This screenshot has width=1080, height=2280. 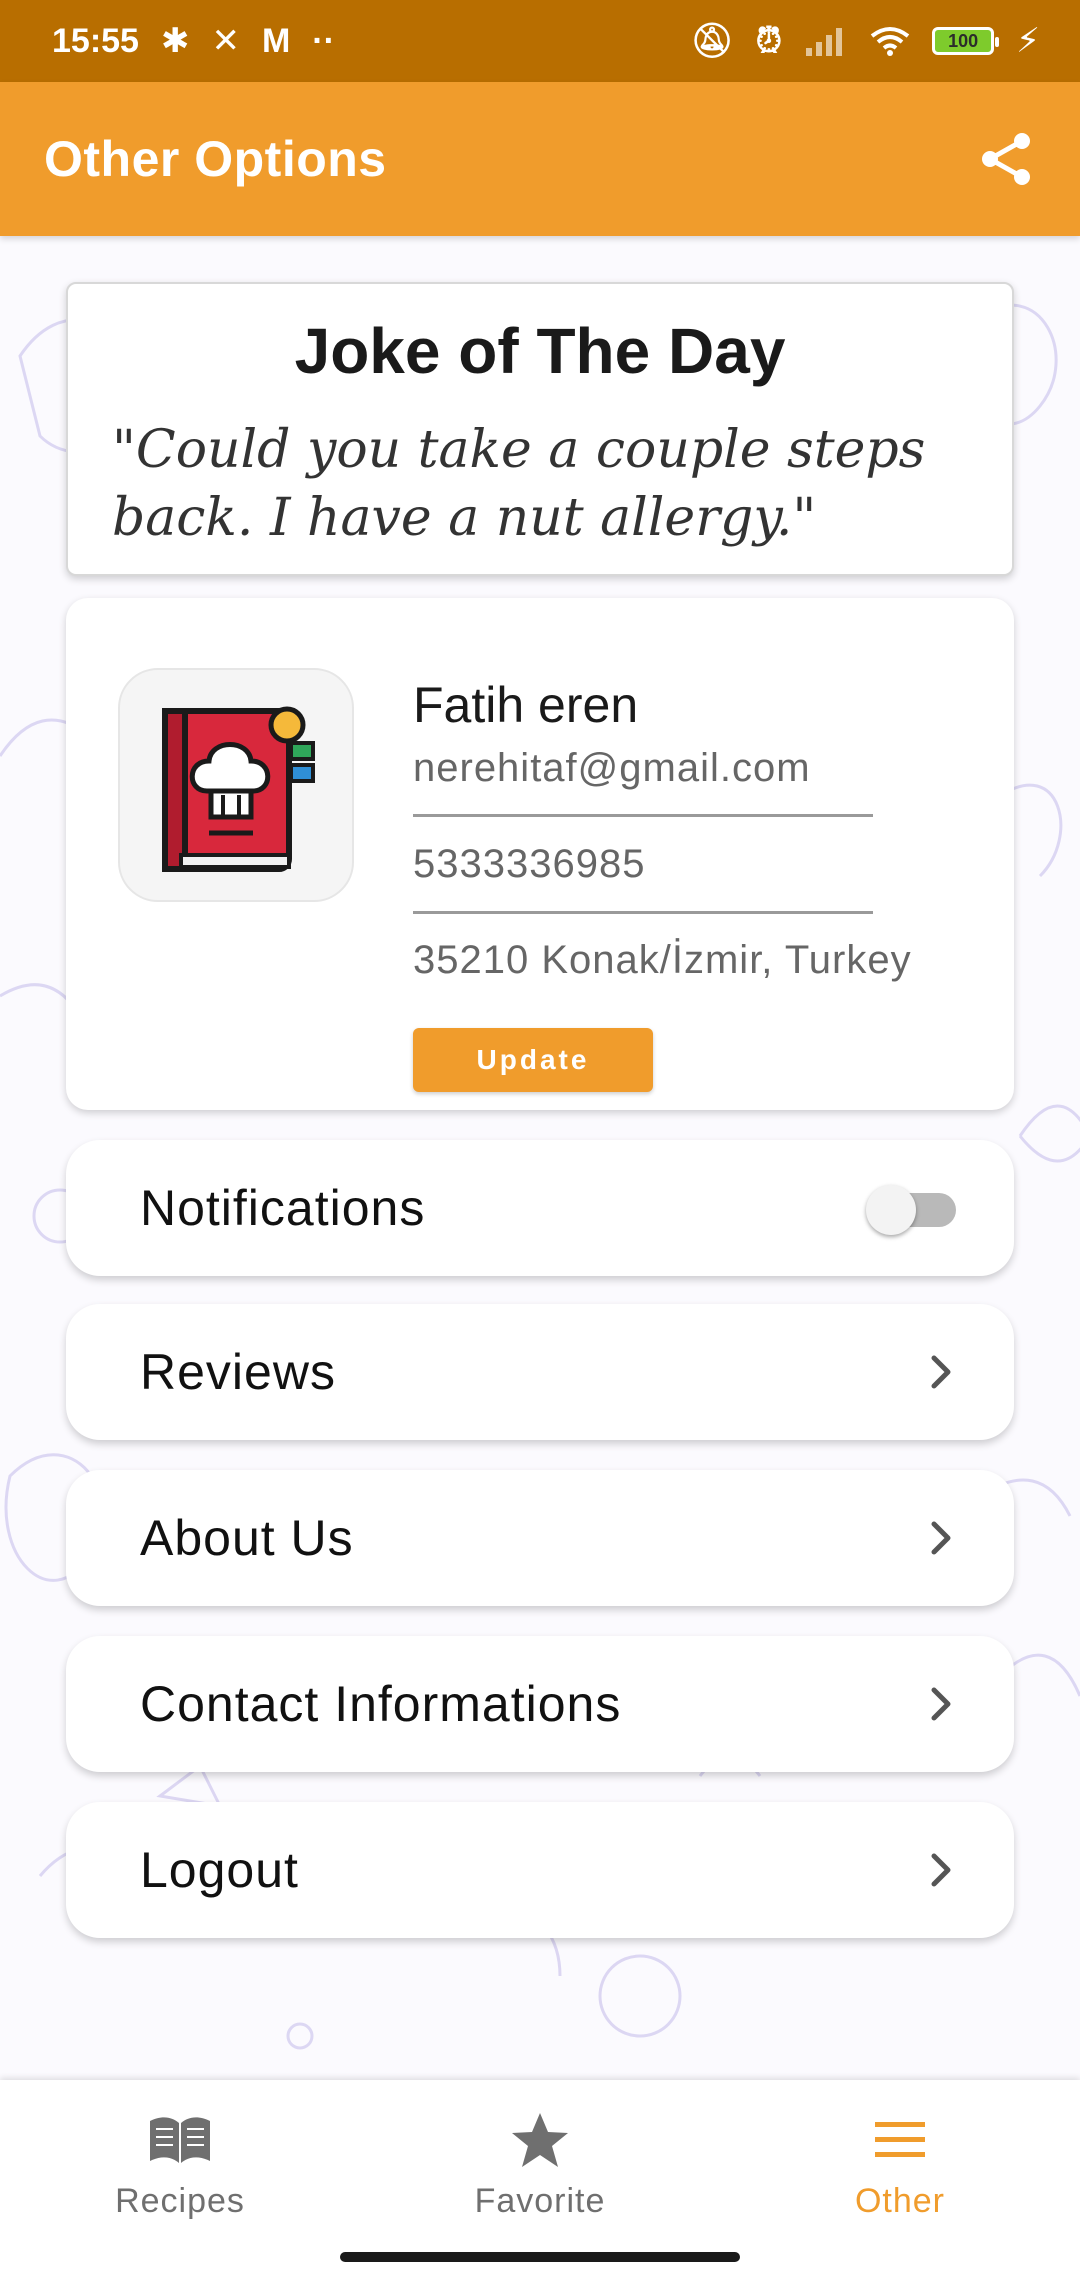 I want to click on wifi-icon, so click(x=890, y=41).